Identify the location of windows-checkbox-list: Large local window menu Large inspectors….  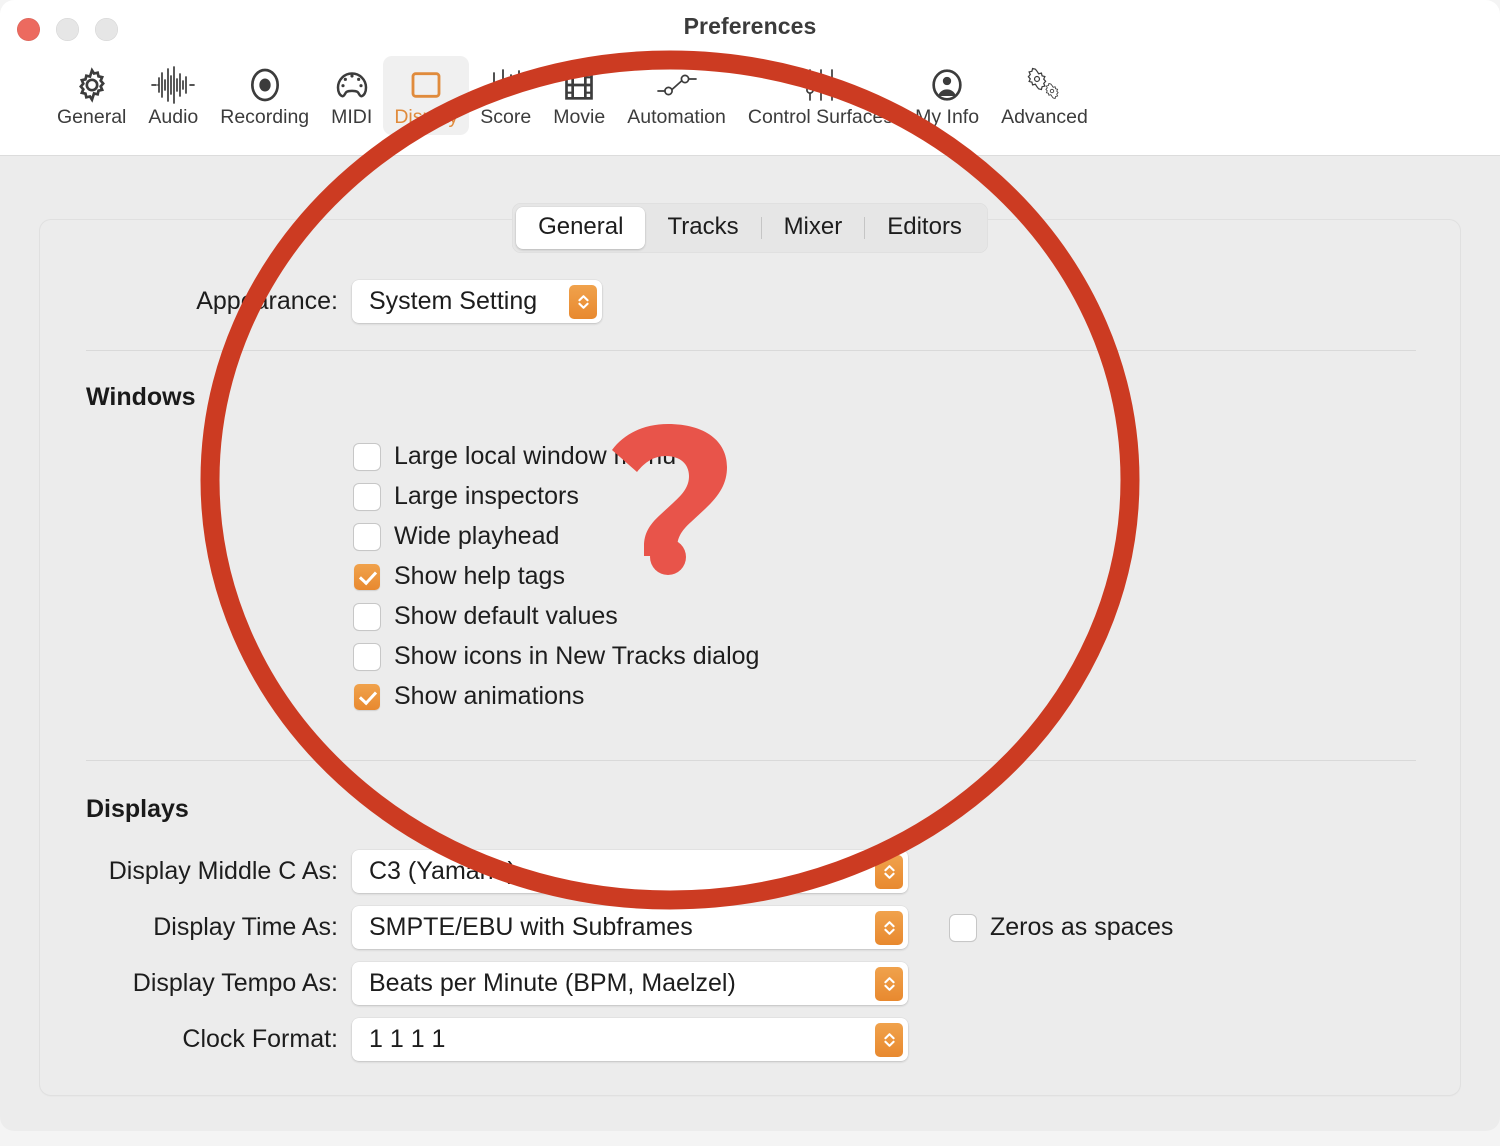
(556, 582).